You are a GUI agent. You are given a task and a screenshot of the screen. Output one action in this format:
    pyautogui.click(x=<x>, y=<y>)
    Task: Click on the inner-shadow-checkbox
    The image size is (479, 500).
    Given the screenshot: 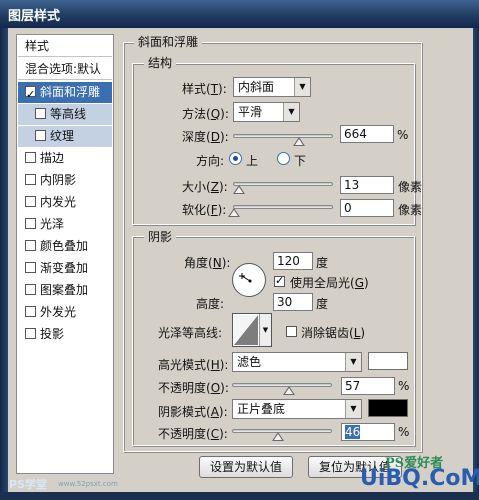 What is the action you would take?
    pyautogui.click(x=30, y=179)
    